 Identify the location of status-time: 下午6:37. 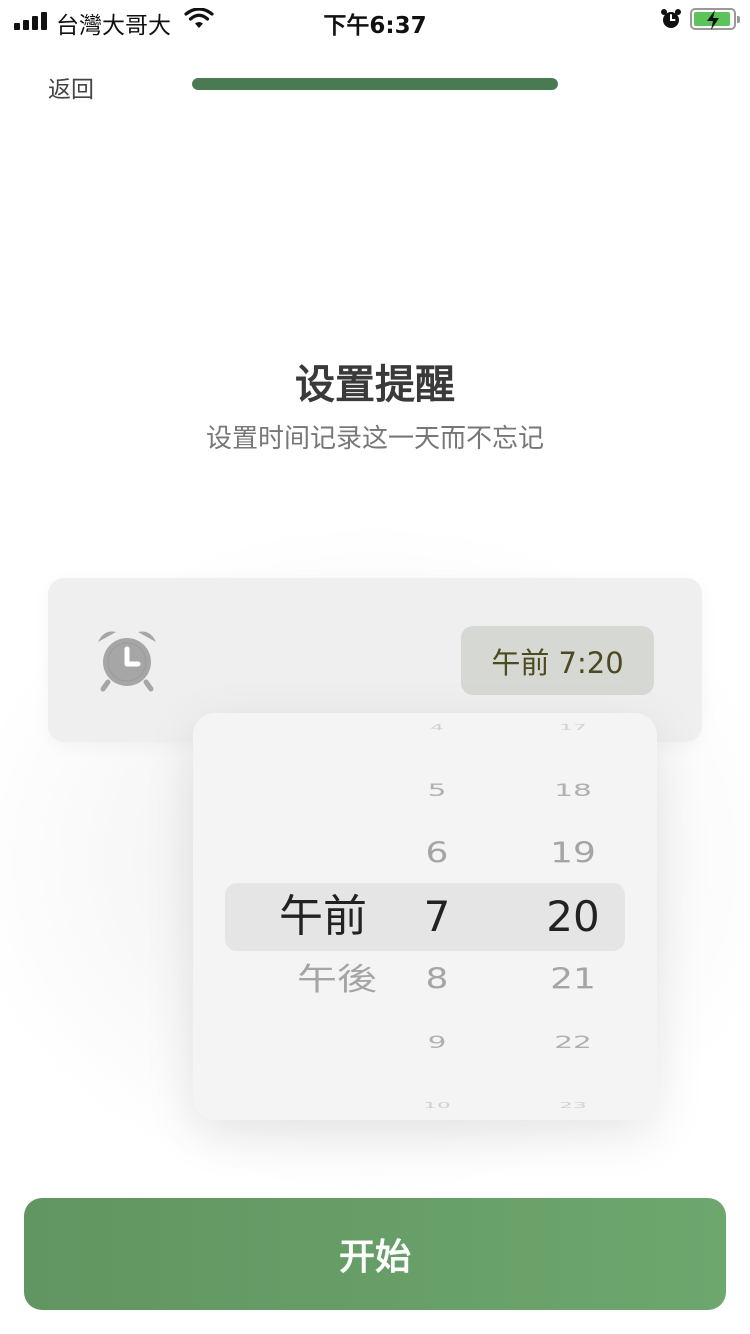
(375, 26).